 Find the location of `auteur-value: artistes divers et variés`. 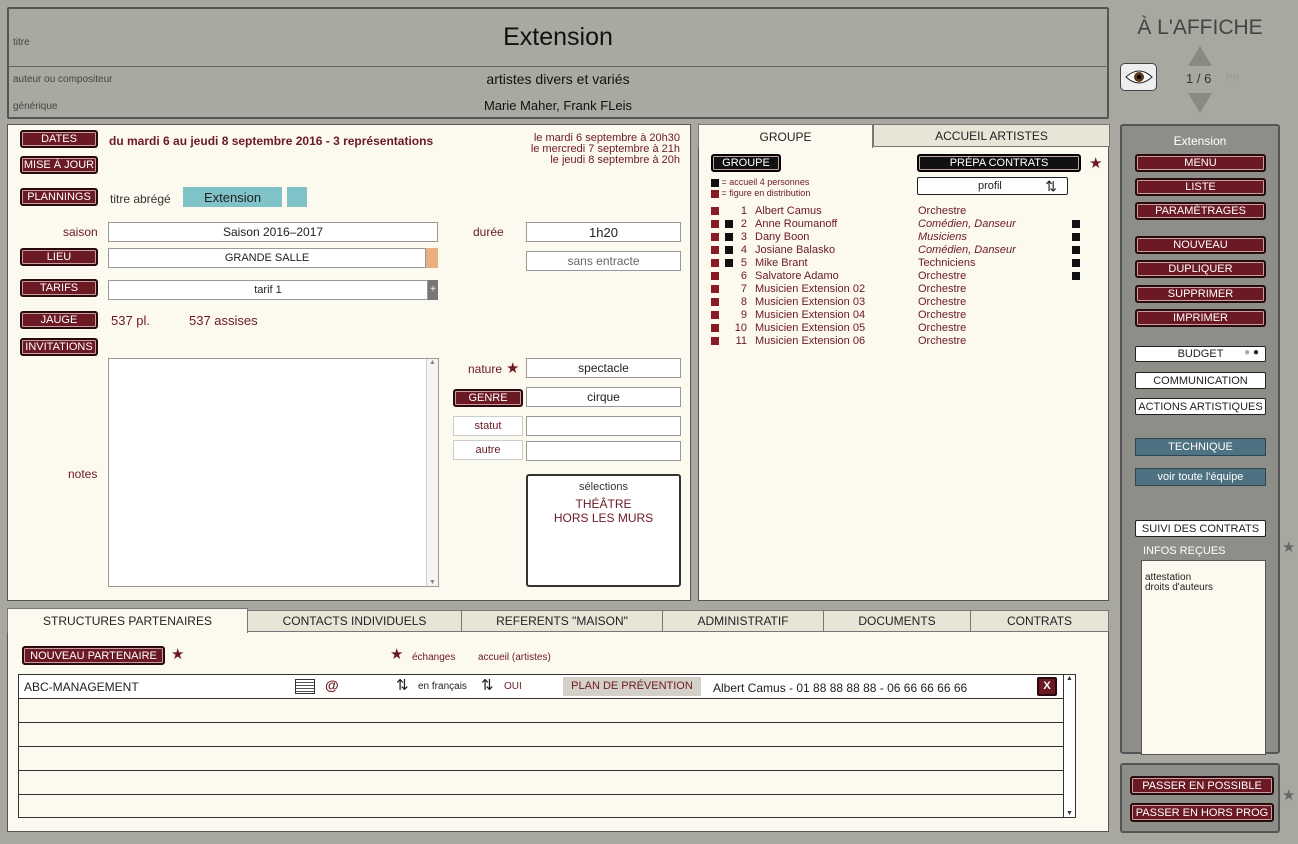

auteur-value: artistes divers et variés is located at coordinates (558, 79).